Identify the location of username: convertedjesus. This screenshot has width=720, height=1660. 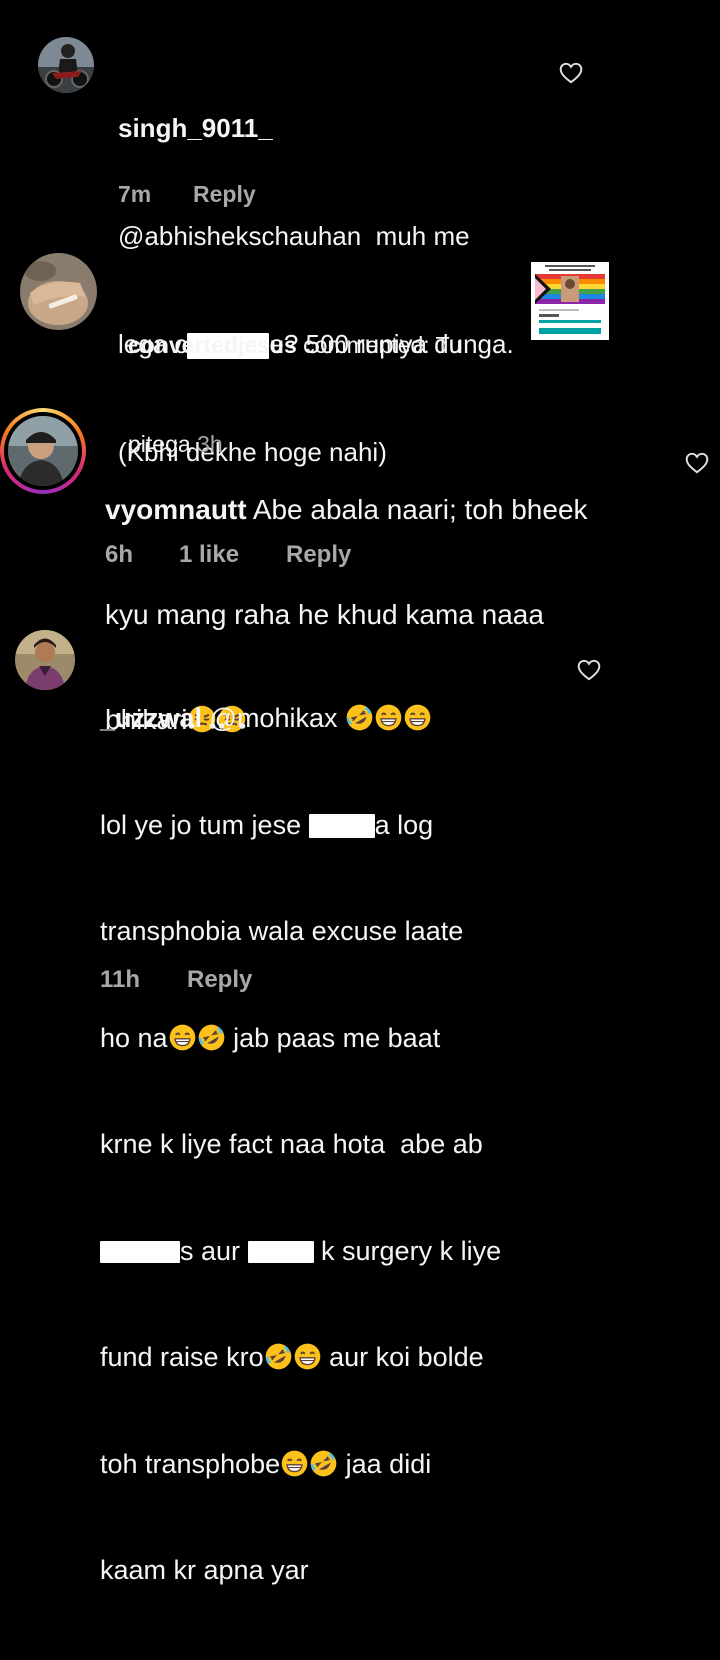
(212, 345).